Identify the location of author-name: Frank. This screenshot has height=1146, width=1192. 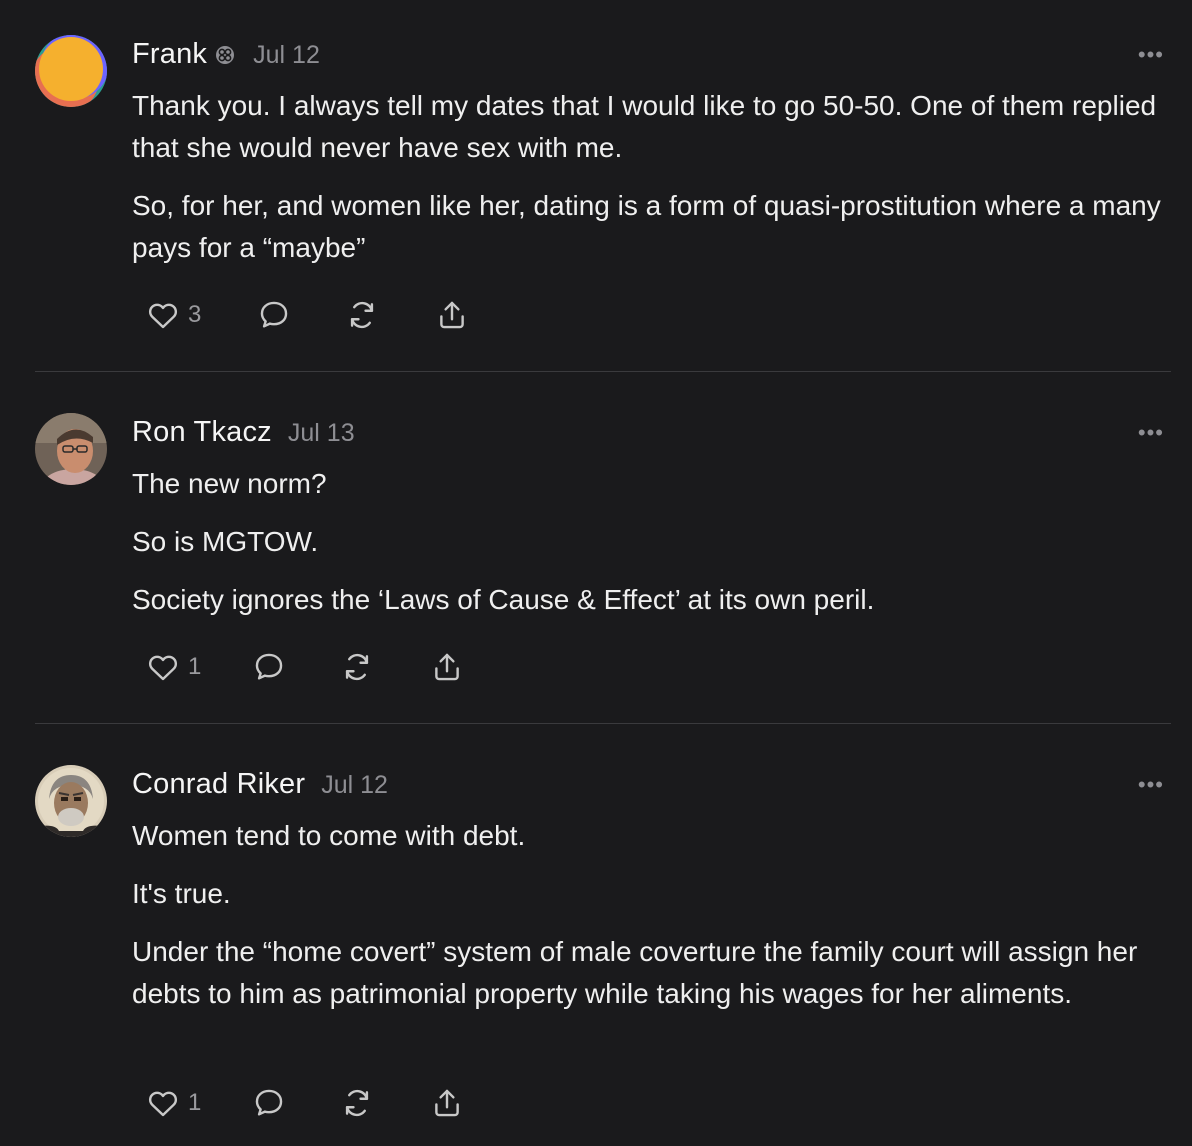
(169, 54).